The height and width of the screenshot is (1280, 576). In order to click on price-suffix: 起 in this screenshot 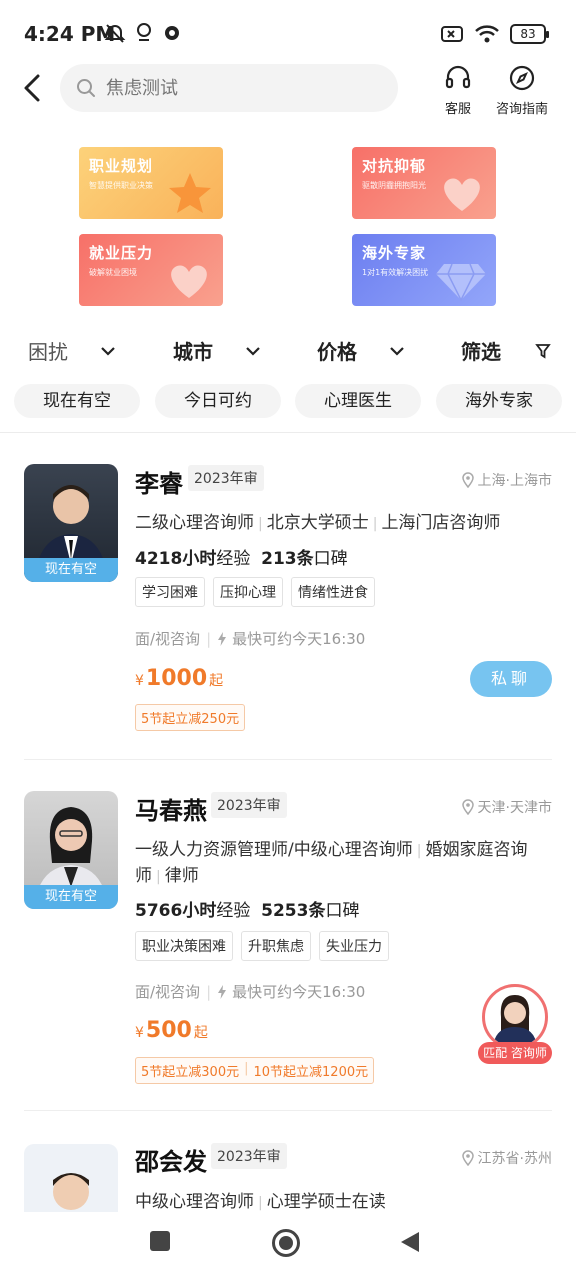, I will do `click(216, 681)`.